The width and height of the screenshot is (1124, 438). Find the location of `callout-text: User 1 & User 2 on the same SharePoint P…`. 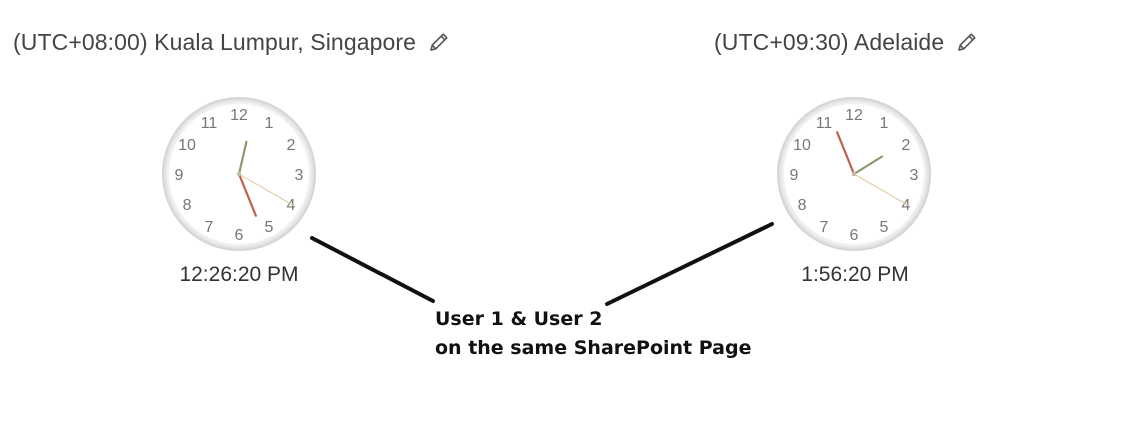

callout-text: User 1 & User 2 on the same SharePoint P… is located at coordinates (593, 334).